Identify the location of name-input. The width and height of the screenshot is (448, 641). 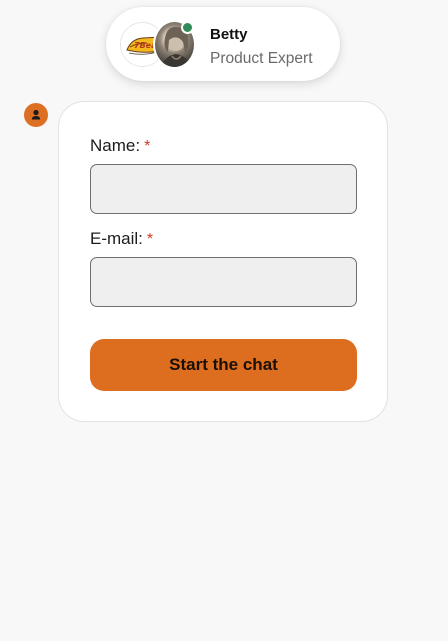
(223, 189).